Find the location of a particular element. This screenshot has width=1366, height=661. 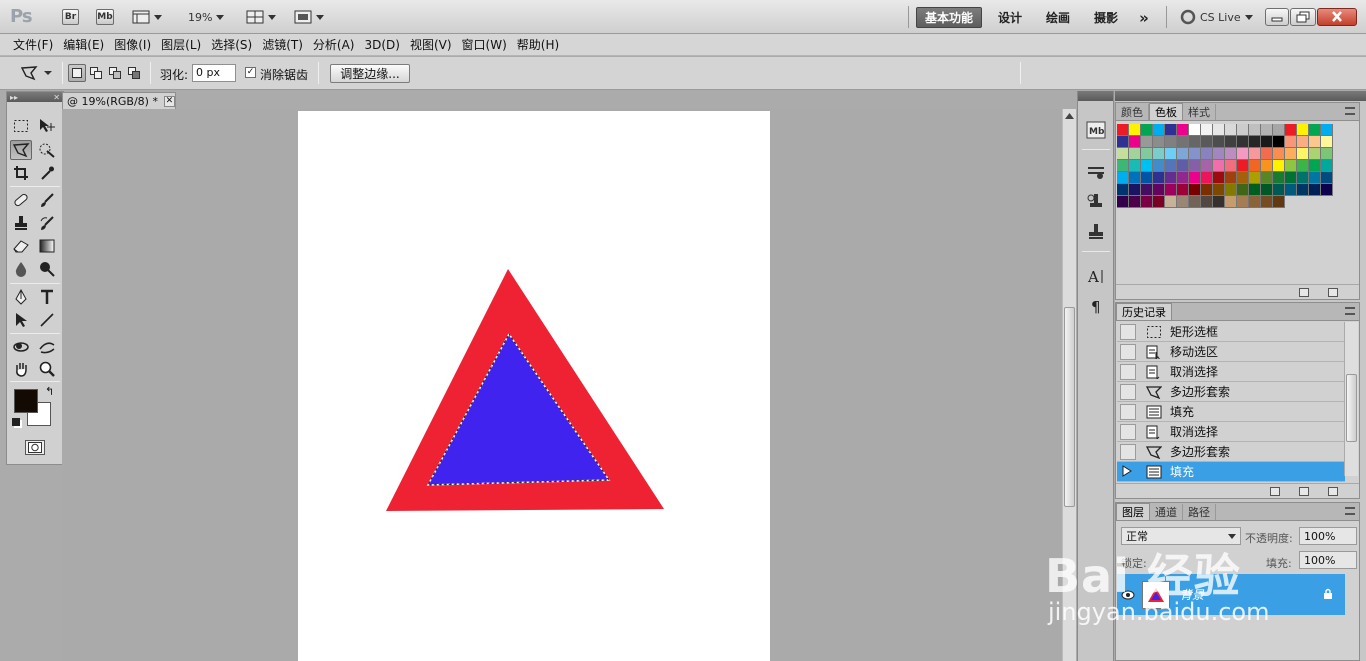

more-workspaces-button: » is located at coordinates (1144, 17).